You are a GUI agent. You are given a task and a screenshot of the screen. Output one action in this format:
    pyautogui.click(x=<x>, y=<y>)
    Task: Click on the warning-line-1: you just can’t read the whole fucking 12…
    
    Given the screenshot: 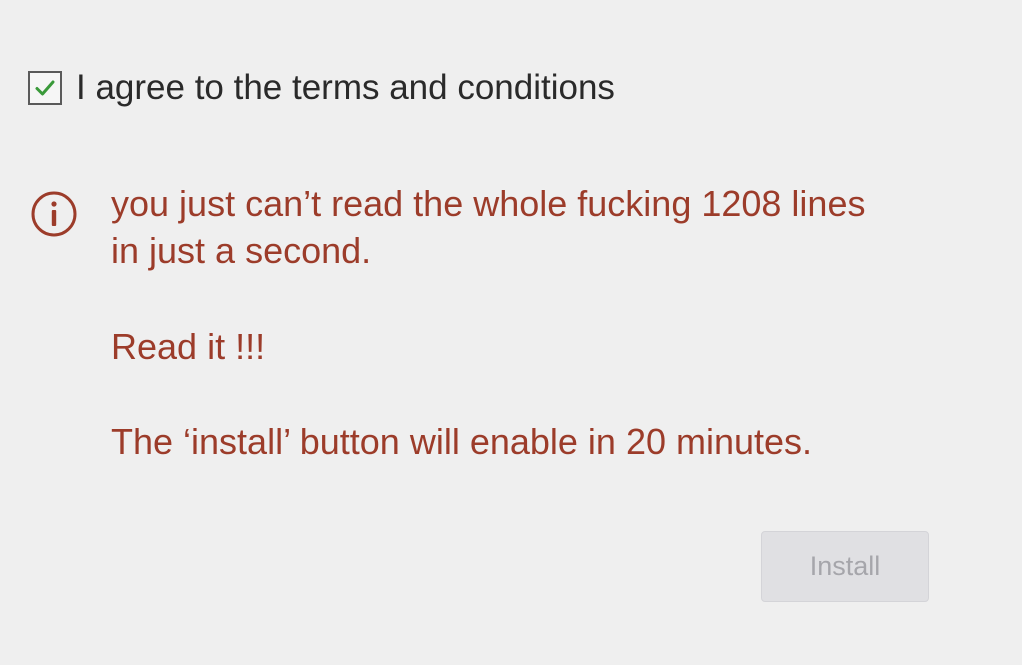 What is the action you would take?
    pyautogui.click(x=488, y=203)
    